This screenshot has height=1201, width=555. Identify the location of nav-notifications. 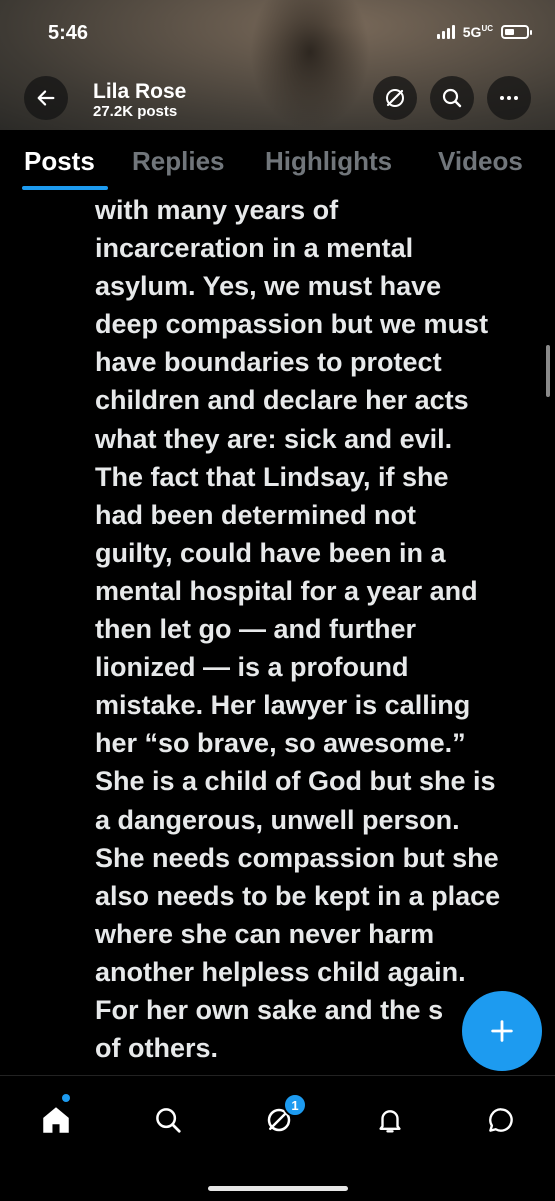
(390, 1120).